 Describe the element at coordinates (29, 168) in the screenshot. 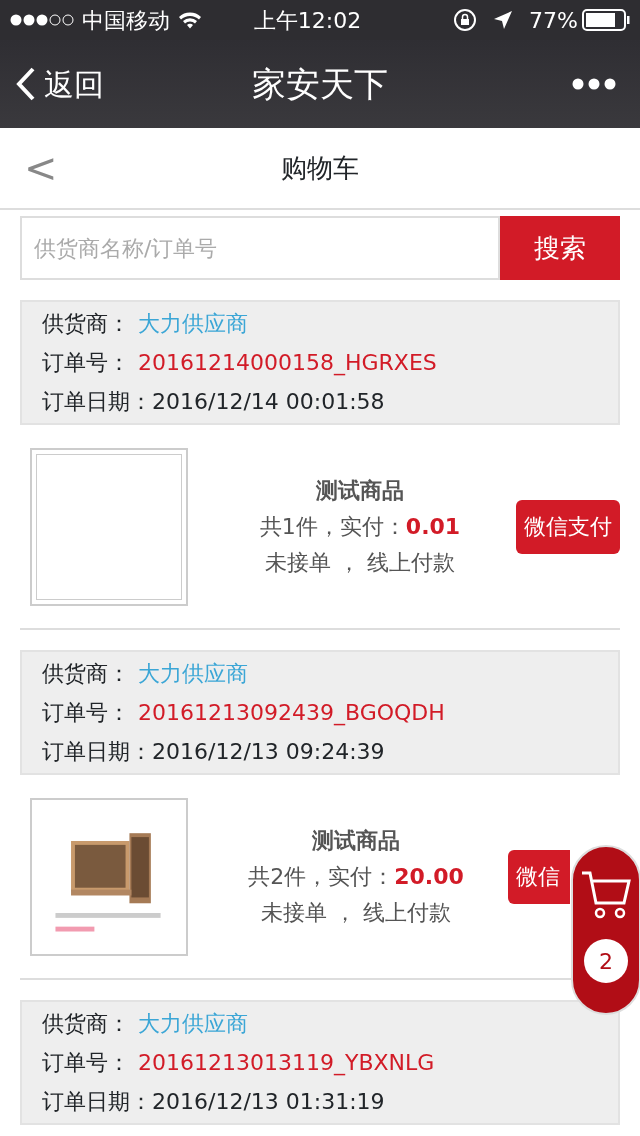

I see `back-button: <` at that location.